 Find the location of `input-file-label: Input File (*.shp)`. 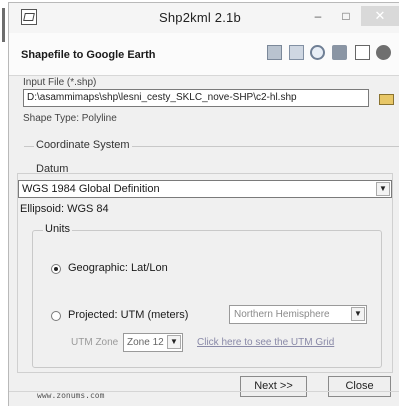

input-file-label: Input File (*.shp) is located at coordinates (60, 82).